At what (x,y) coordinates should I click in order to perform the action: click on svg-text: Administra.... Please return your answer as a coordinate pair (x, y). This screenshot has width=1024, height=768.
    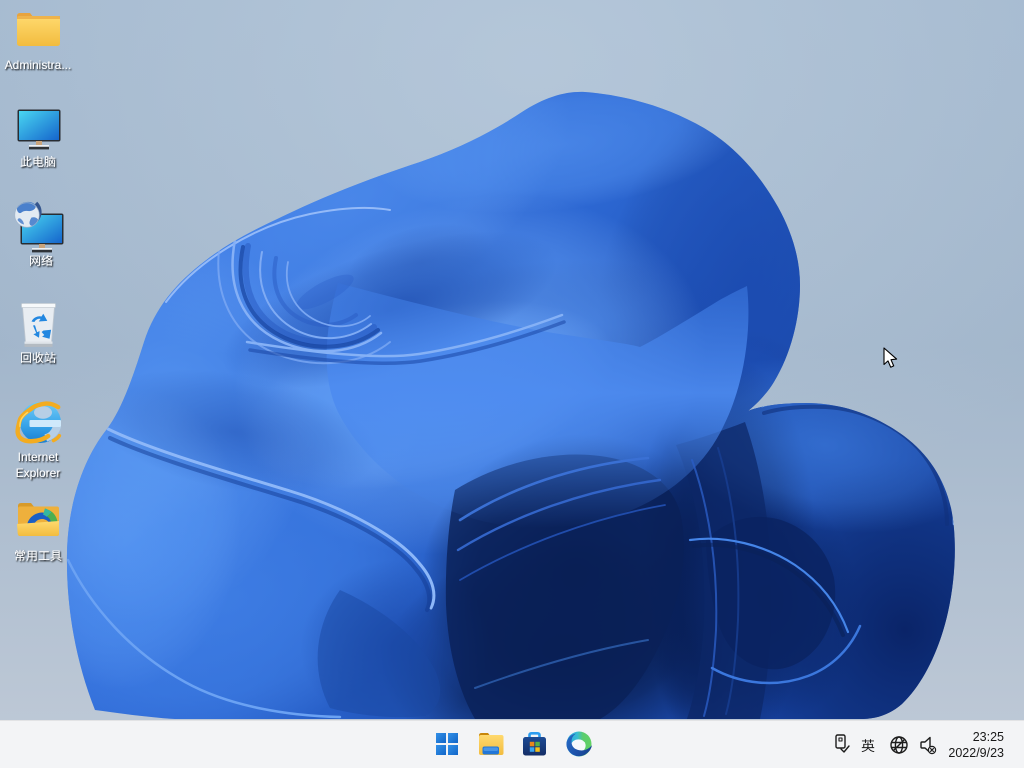
    Looking at the image, I should click on (38, 65).